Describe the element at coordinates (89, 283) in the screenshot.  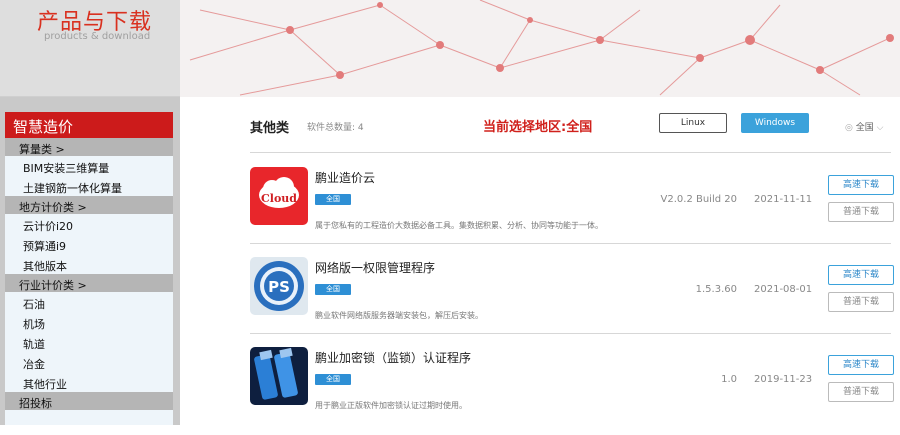
I see `sidebar-category-industry-pricing: 行业计价类 >` at that location.